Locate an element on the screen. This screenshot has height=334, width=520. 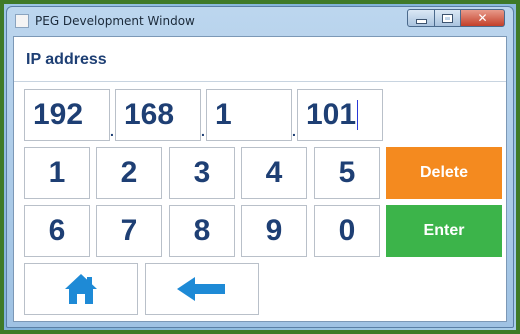
key-0: 0 is located at coordinates (347, 231).